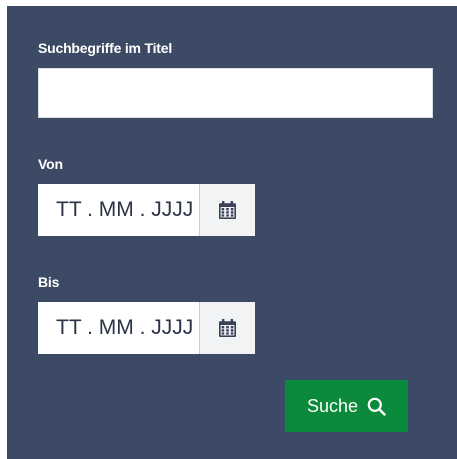  I want to click on to-date-field, so click(146, 328).